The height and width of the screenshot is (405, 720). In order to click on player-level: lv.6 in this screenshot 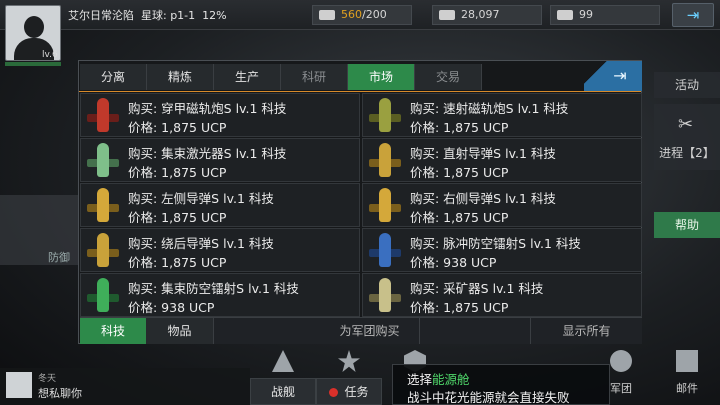, I will do `click(50, 55)`.